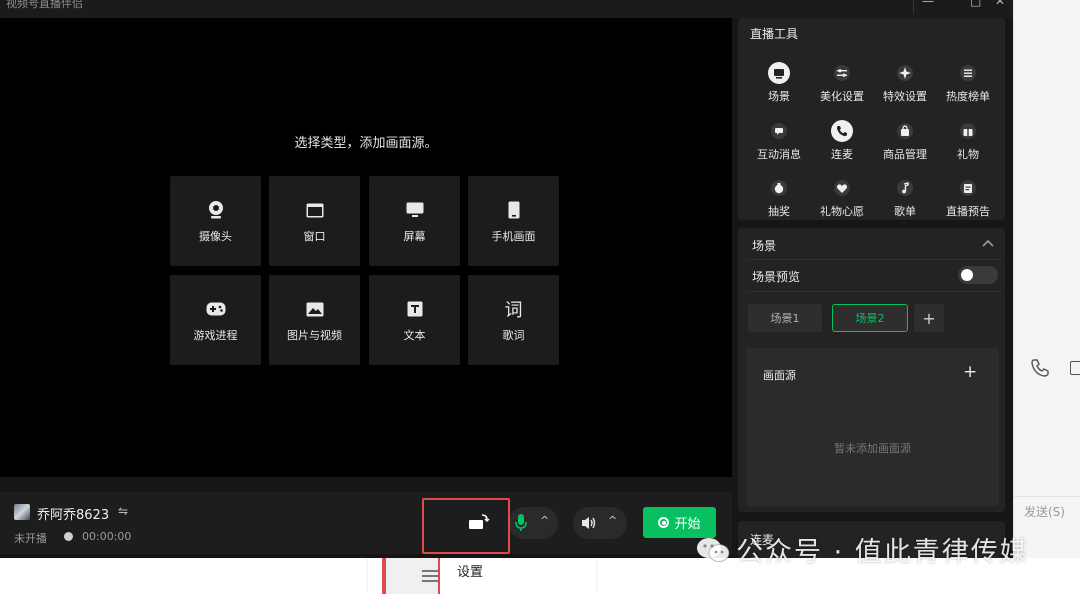  What do you see at coordinates (779, 154) in the screenshot?
I see `tool-label: 互动消息` at bounding box center [779, 154].